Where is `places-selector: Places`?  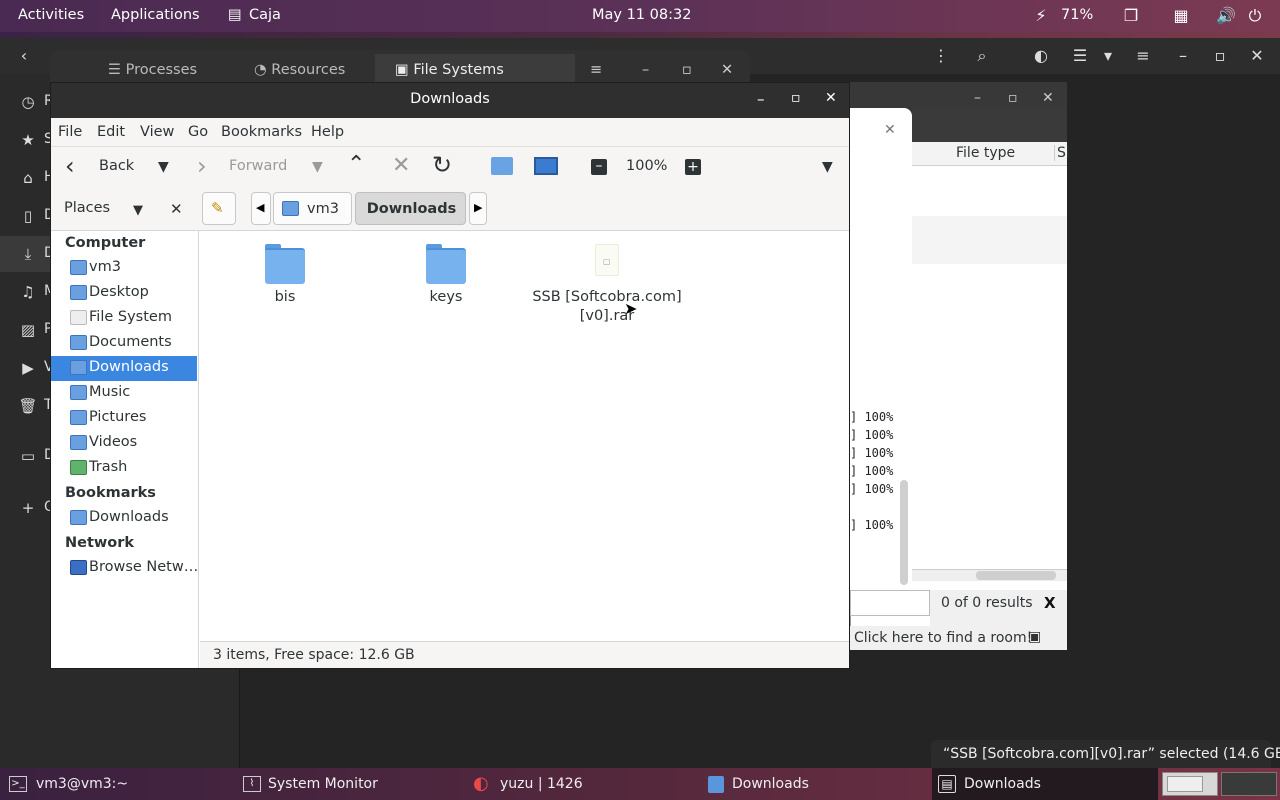
places-selector: Places is located at coordinates (87, 208).